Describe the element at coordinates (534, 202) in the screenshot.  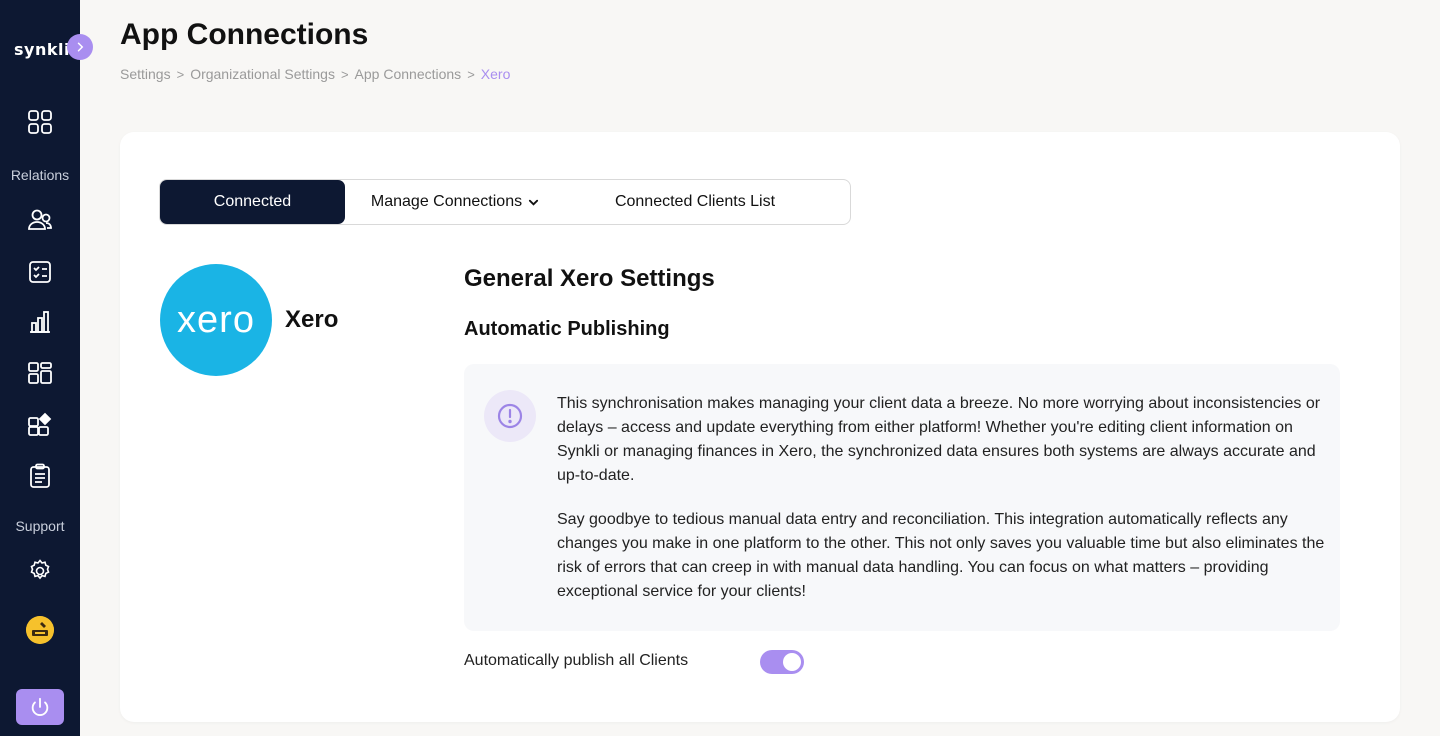
I see `chevron-down-icon` at that location.